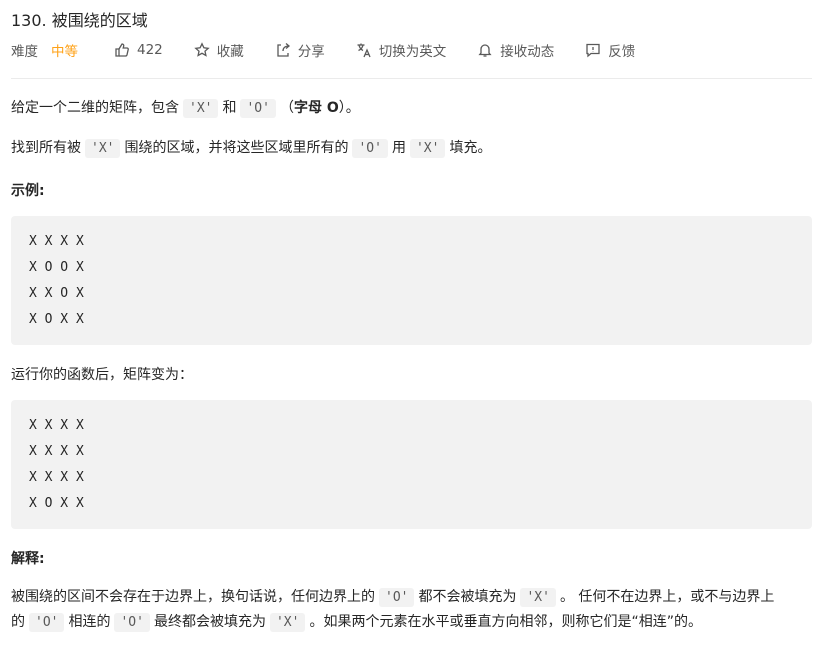  What do you see at coordinates (28, 191) in the screenshot?
I see `example-heading: 示例:` at bounding box center [28, 191].